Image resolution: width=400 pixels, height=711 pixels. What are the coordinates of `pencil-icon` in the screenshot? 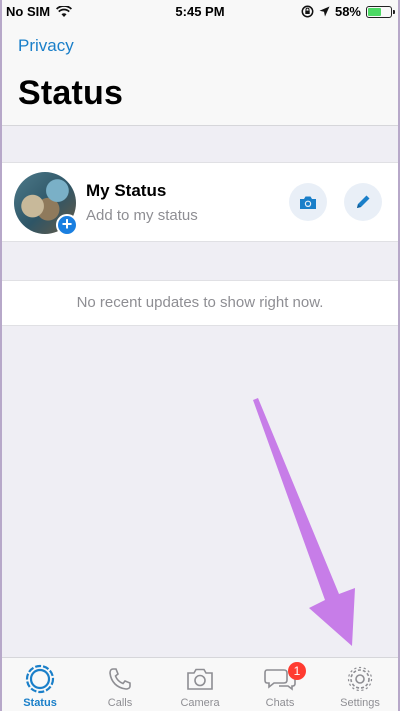 It's located at (363, 201).